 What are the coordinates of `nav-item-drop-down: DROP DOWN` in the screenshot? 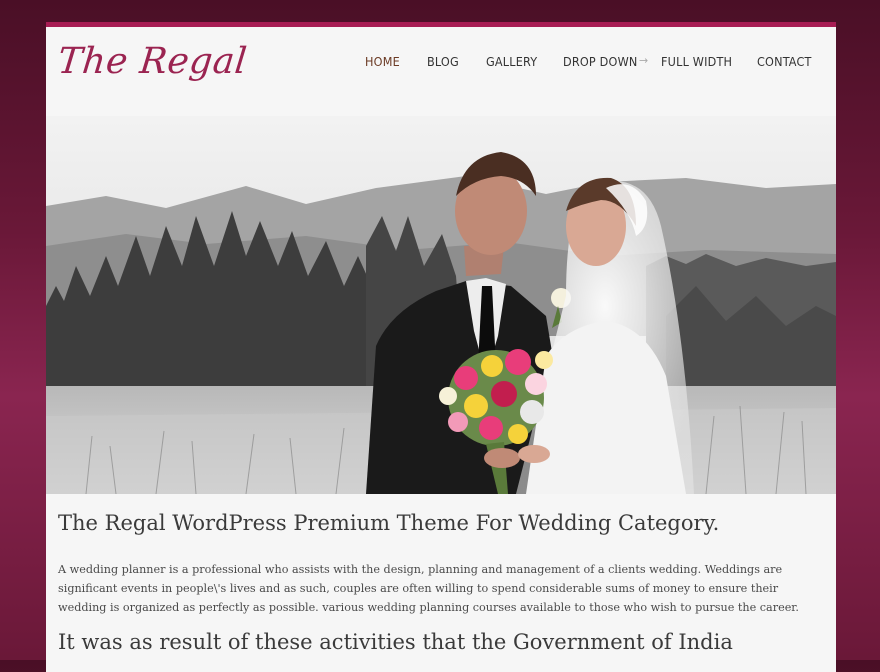 It's located at (600, 61).